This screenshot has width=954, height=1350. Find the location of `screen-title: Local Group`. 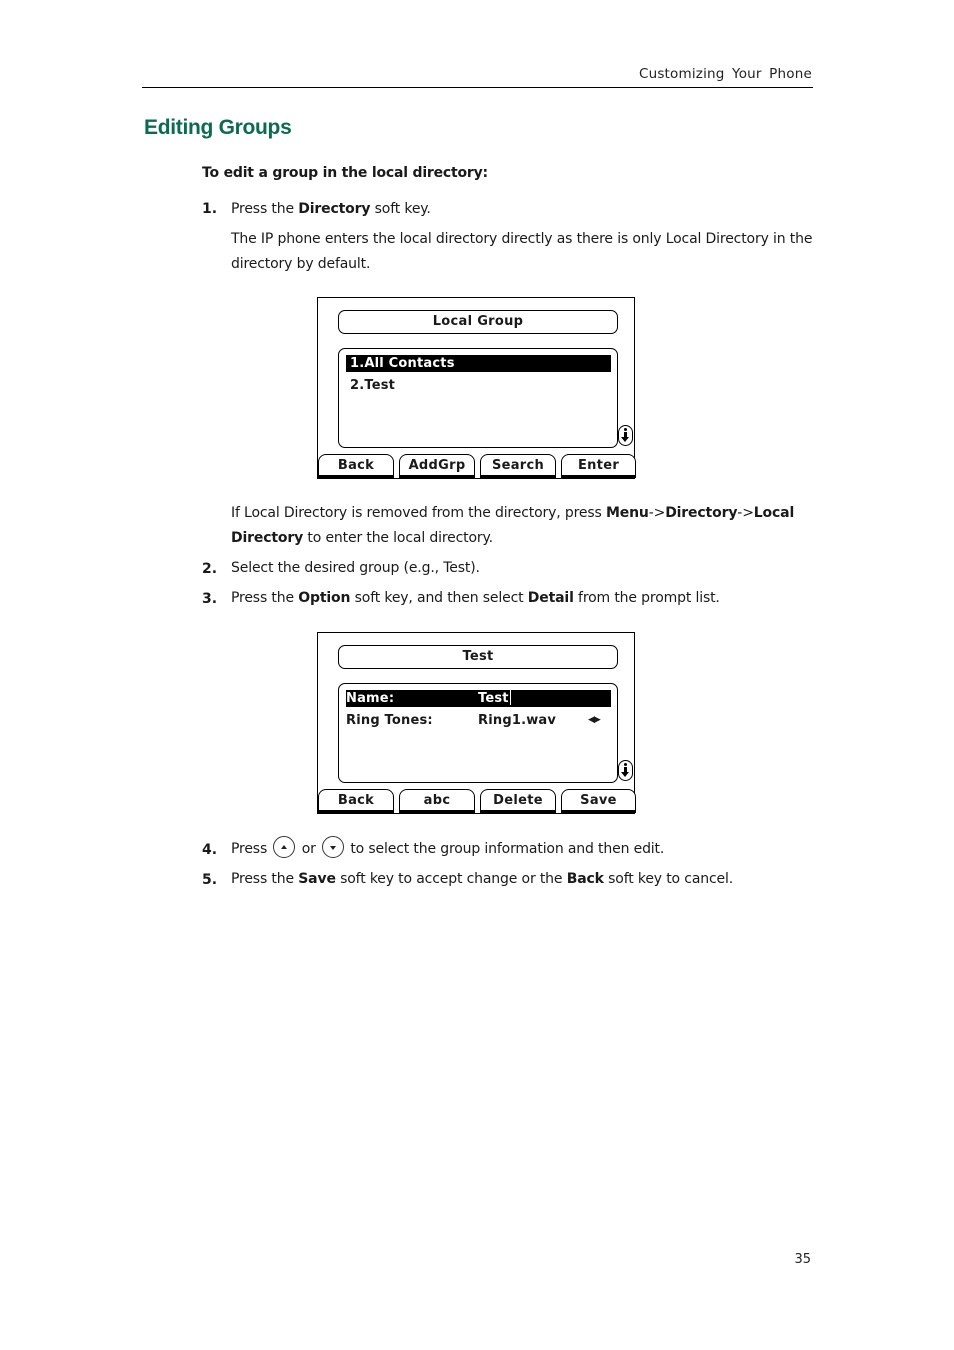

screen-title: Local Group is located at coordinates (478, 322).